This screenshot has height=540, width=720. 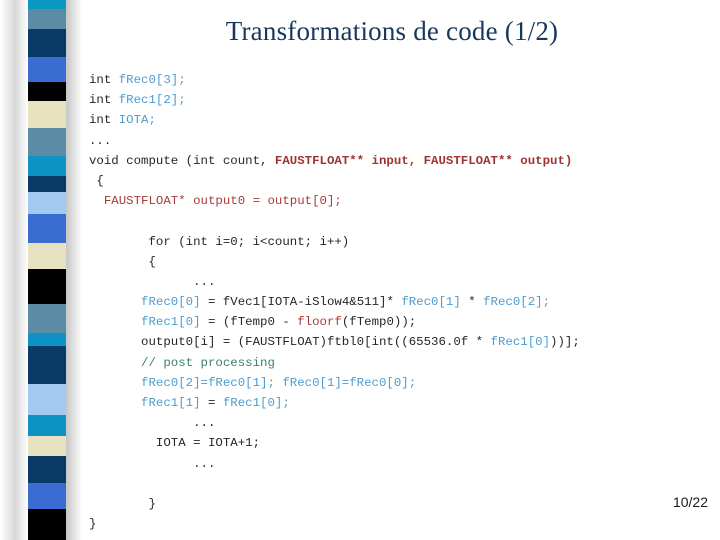 I want to click on slide-title: Transformations de code (1/2), so click(x=392, y=31).